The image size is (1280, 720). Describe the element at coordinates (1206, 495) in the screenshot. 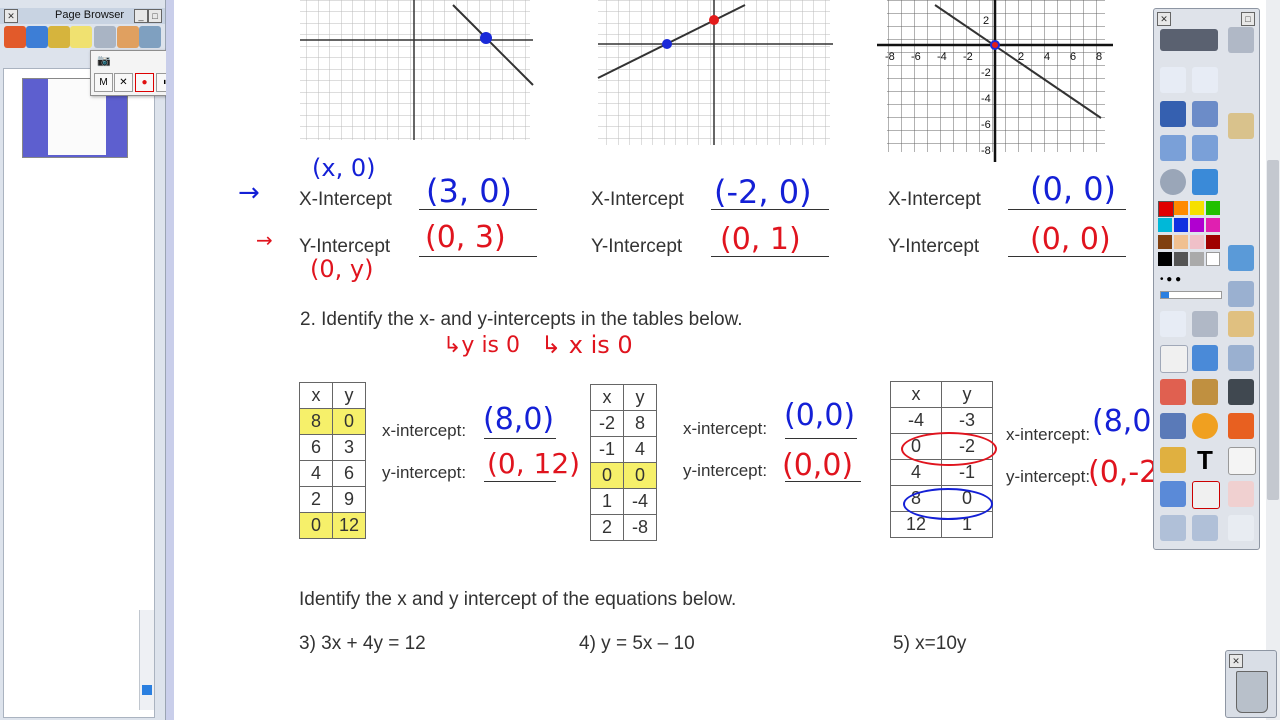

I see `reset-icon` at that location.